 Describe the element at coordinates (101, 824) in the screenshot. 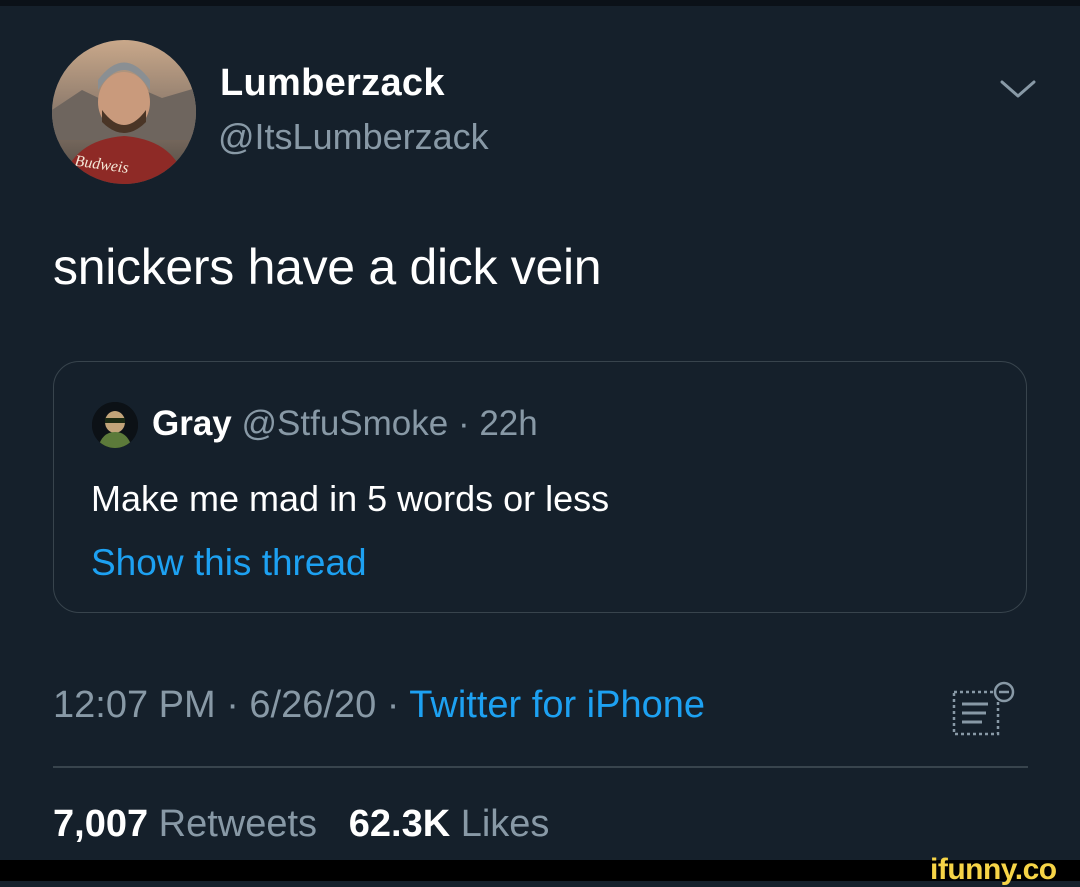

I see `retweets-count: 7,007` at that location.